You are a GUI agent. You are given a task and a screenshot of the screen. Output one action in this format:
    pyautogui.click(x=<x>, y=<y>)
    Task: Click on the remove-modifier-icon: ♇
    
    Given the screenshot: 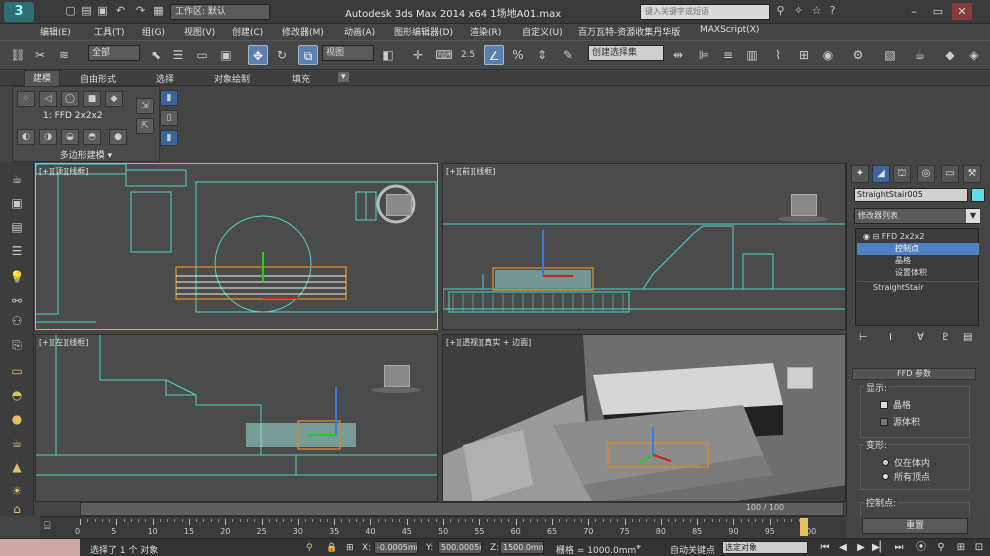 What is the action you would take?
    pyautogui.click(x=945, y=337)
    